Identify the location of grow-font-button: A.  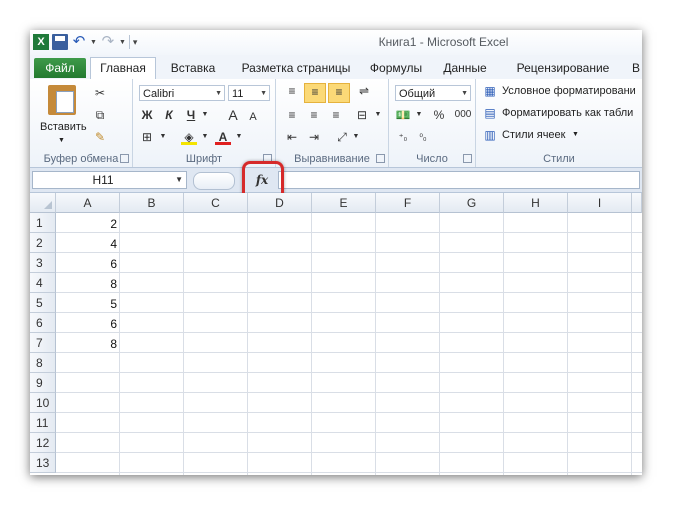
(233, 115).